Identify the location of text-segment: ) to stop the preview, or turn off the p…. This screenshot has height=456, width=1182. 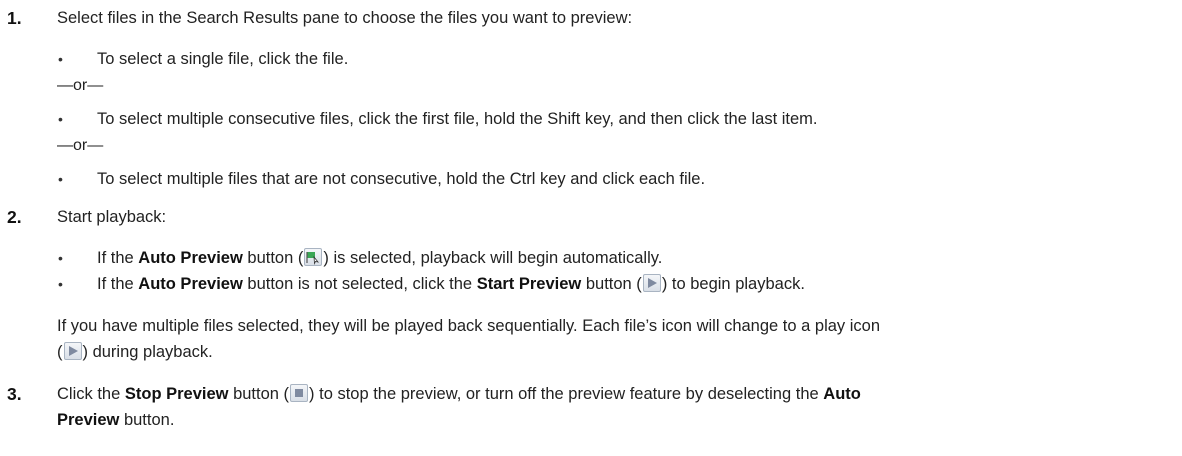
(566, 394).